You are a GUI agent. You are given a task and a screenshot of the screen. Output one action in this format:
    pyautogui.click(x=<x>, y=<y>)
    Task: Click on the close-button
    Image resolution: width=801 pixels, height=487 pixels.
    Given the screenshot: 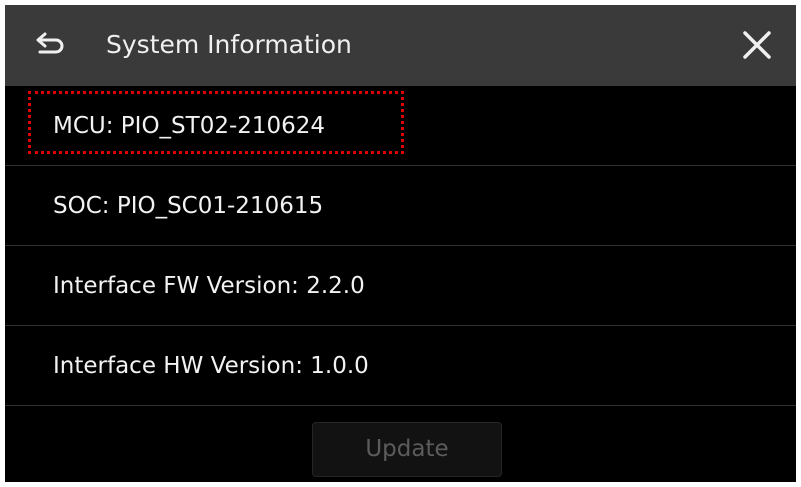 What is the action you would take?
    pyautogui.click(x=757, y=47)
    